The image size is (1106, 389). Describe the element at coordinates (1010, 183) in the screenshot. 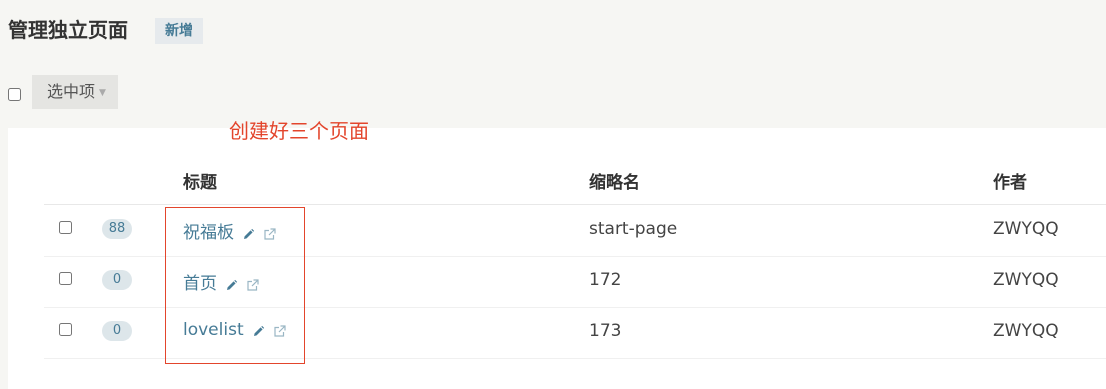

I see `column-header-author: 作者` at that location.